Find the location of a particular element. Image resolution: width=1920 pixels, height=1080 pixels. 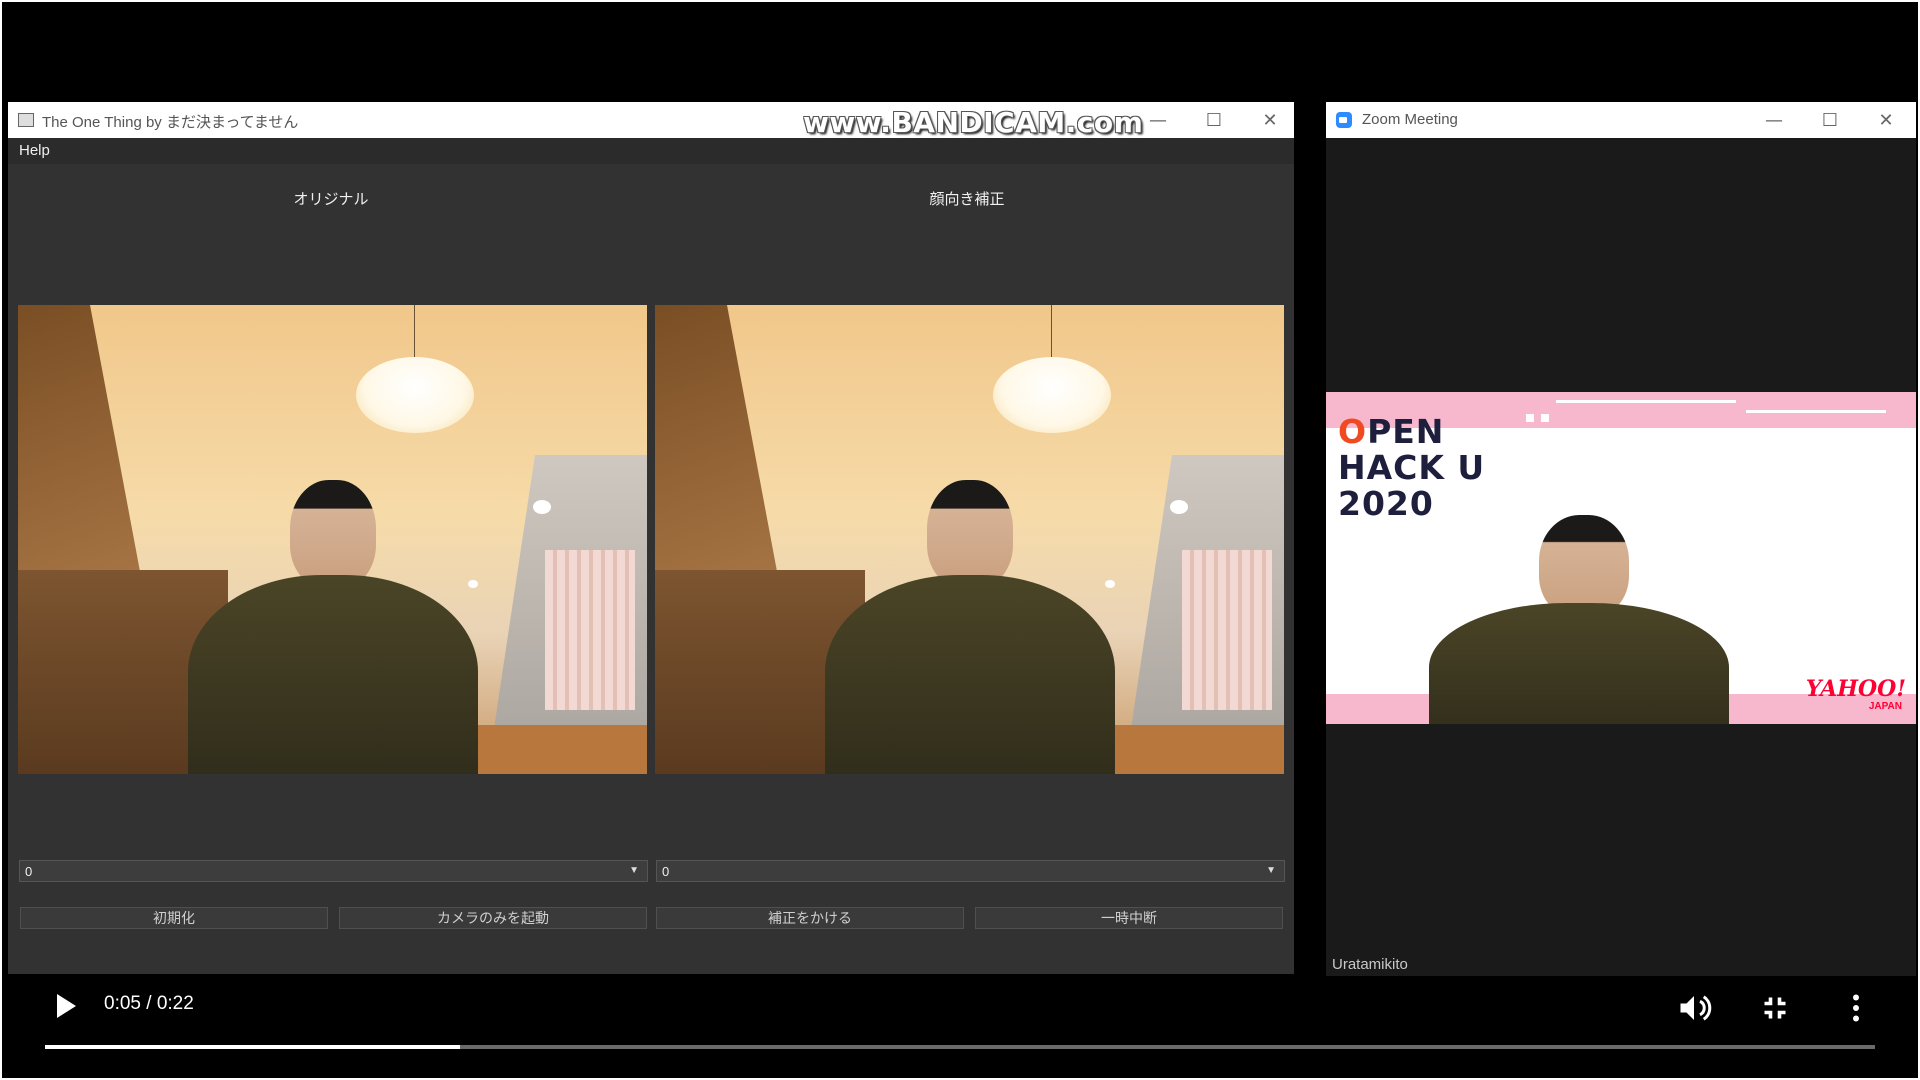

left-camera-select-value: 0 is located at coordinates (29, 871).